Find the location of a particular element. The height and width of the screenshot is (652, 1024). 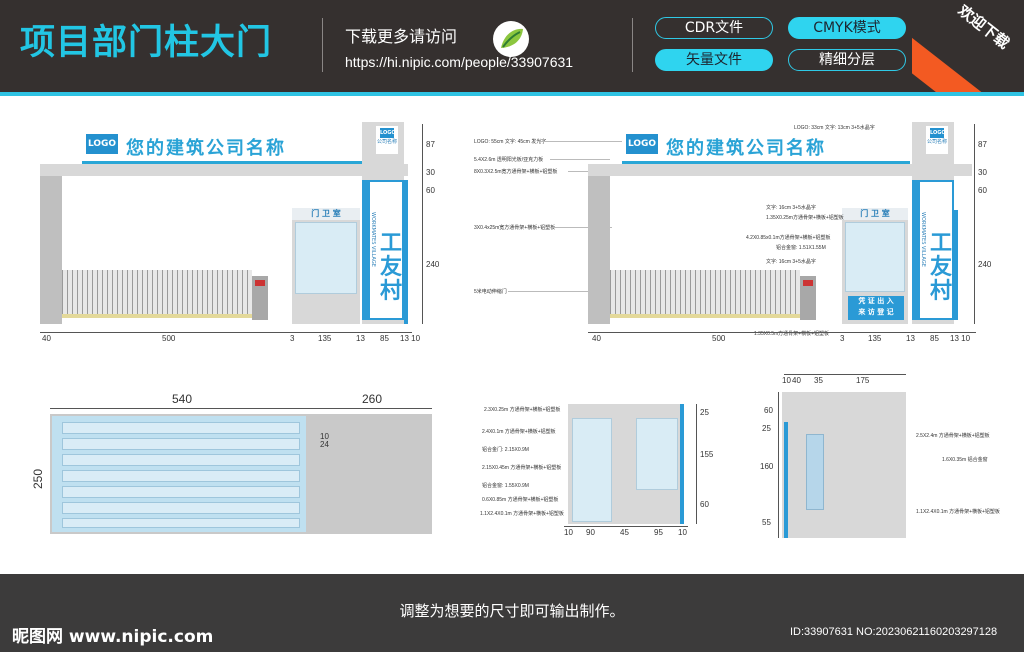

dim-label: 30 is located at coordinates (430, 172).